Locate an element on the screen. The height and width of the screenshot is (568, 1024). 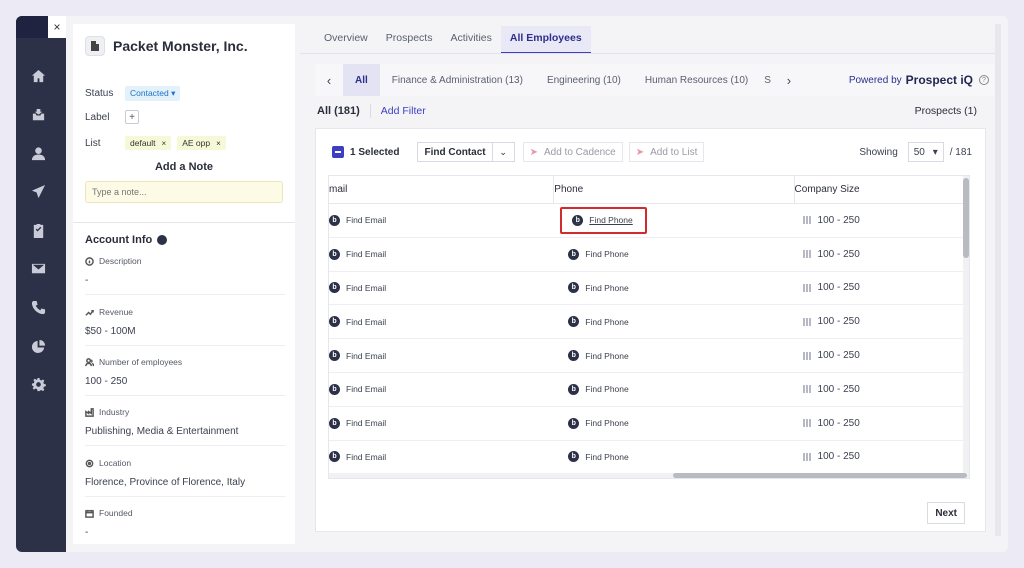
button-label: Add to Cadence is located at coordinates (579, 152).